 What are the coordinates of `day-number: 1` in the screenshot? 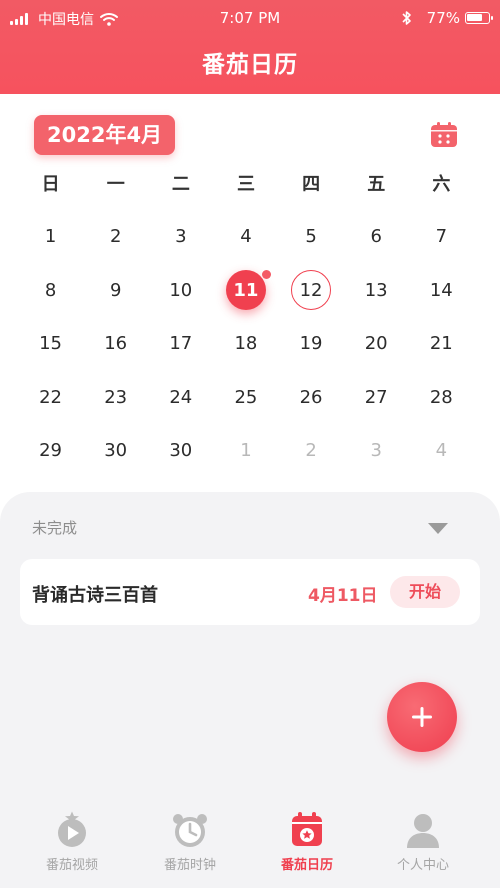 It's located at (50, 237).